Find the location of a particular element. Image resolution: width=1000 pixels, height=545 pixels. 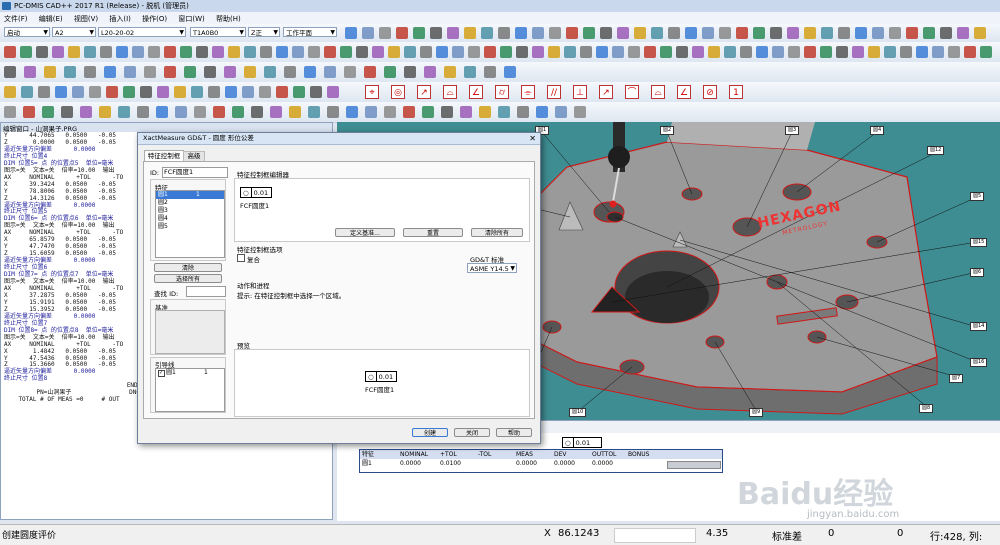

list-item: 圆5 is located at coordinates (190, 227).